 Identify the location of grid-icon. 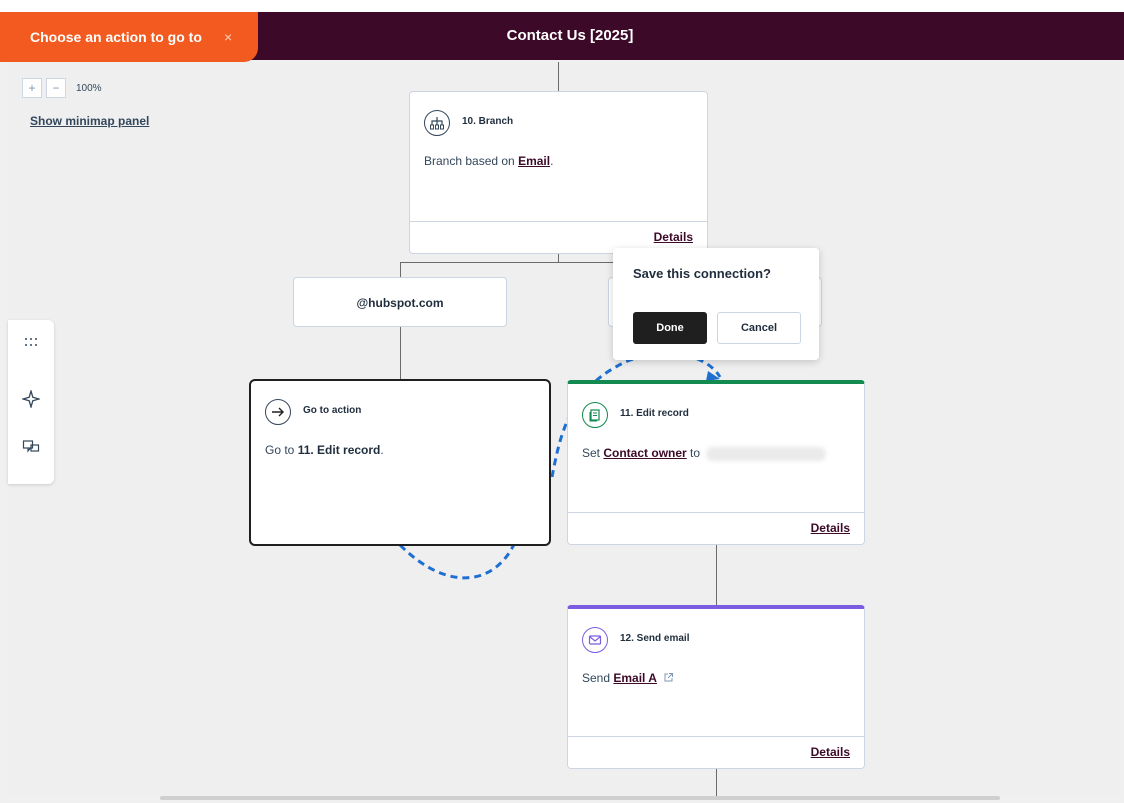
(31, 344).